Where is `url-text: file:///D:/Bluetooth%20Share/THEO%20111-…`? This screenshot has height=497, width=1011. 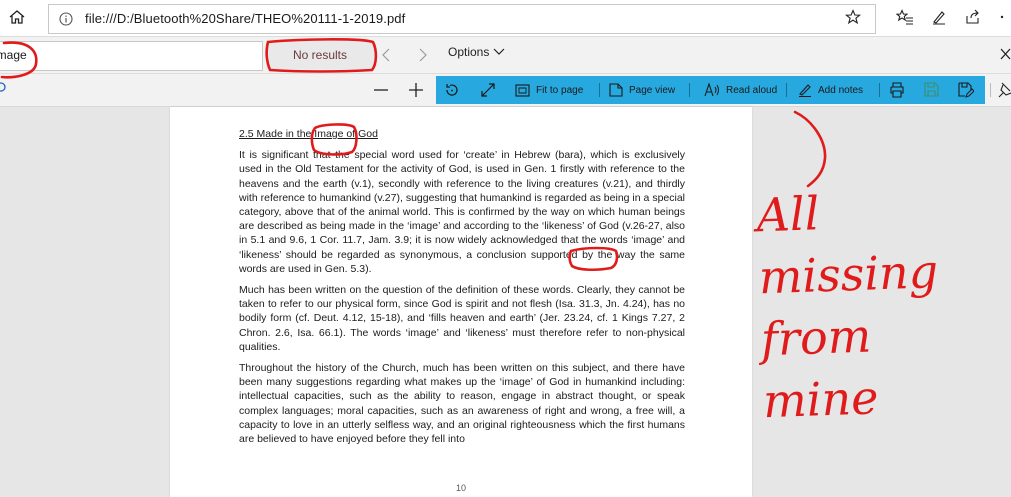
url-text: file:///D:/Bluetooth%20Share/THEO%20111-… is located at coordinates (245, 18).